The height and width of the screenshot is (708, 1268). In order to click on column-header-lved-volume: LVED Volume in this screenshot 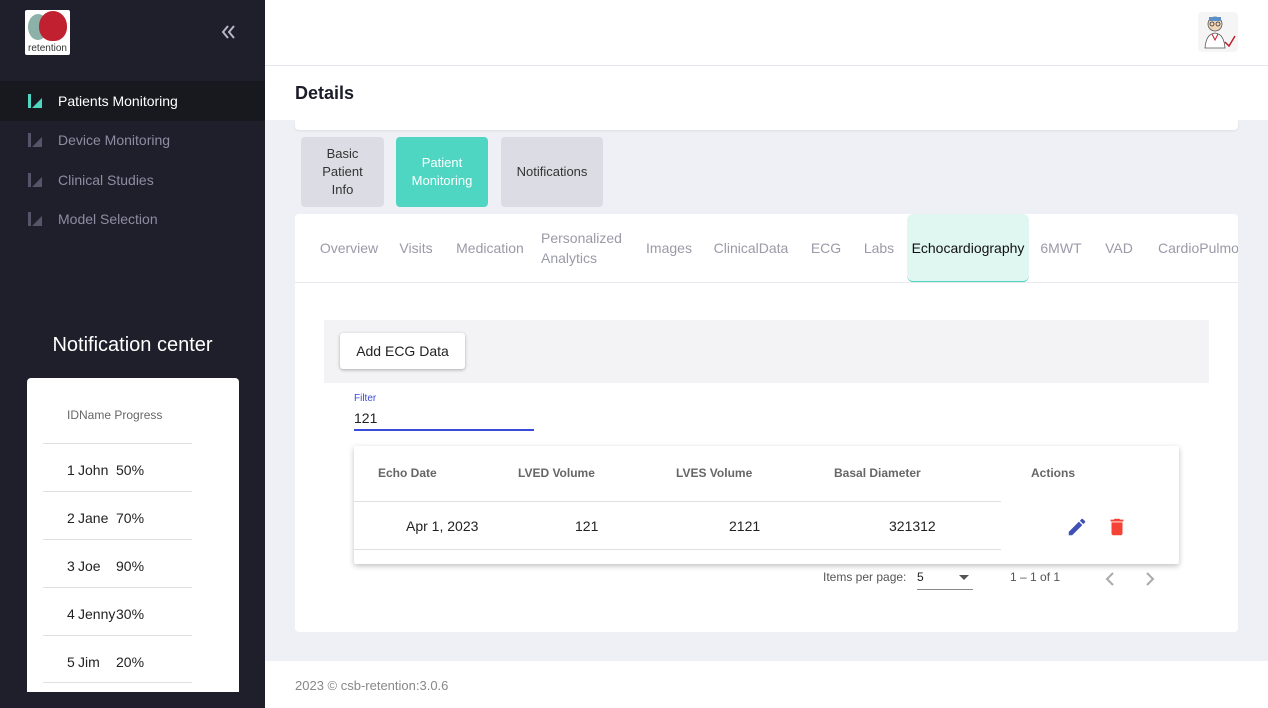, I will do `click(556, 473)`.